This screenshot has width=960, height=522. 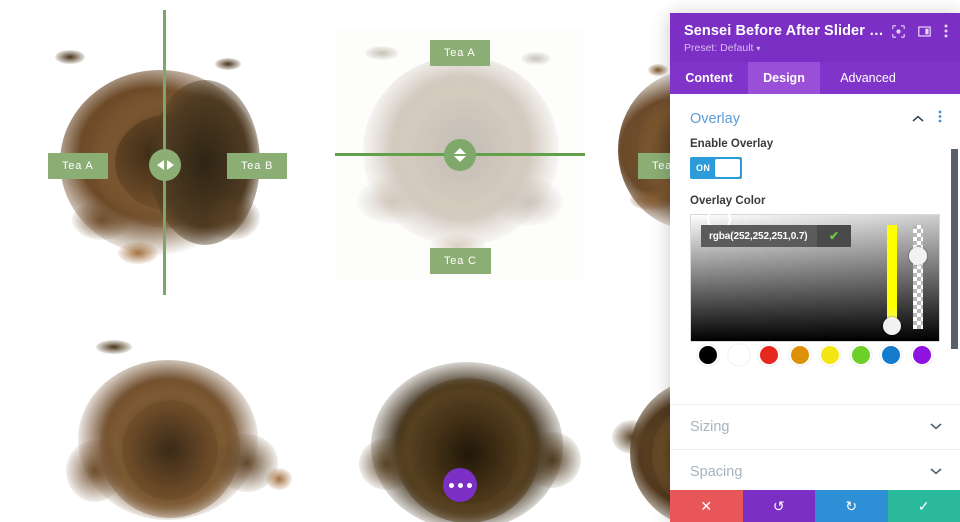 I want to click on panel-tabs: Content Design Advanced, so click(x=815, y=78).